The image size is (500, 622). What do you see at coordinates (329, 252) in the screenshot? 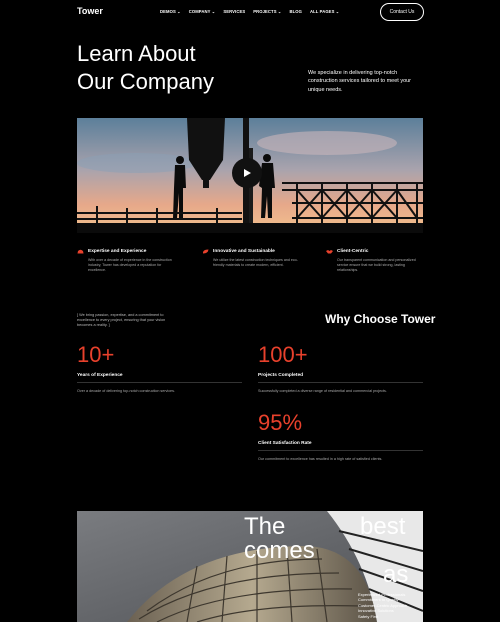
I see `handshake-icon` at bounding box center [329, 252].